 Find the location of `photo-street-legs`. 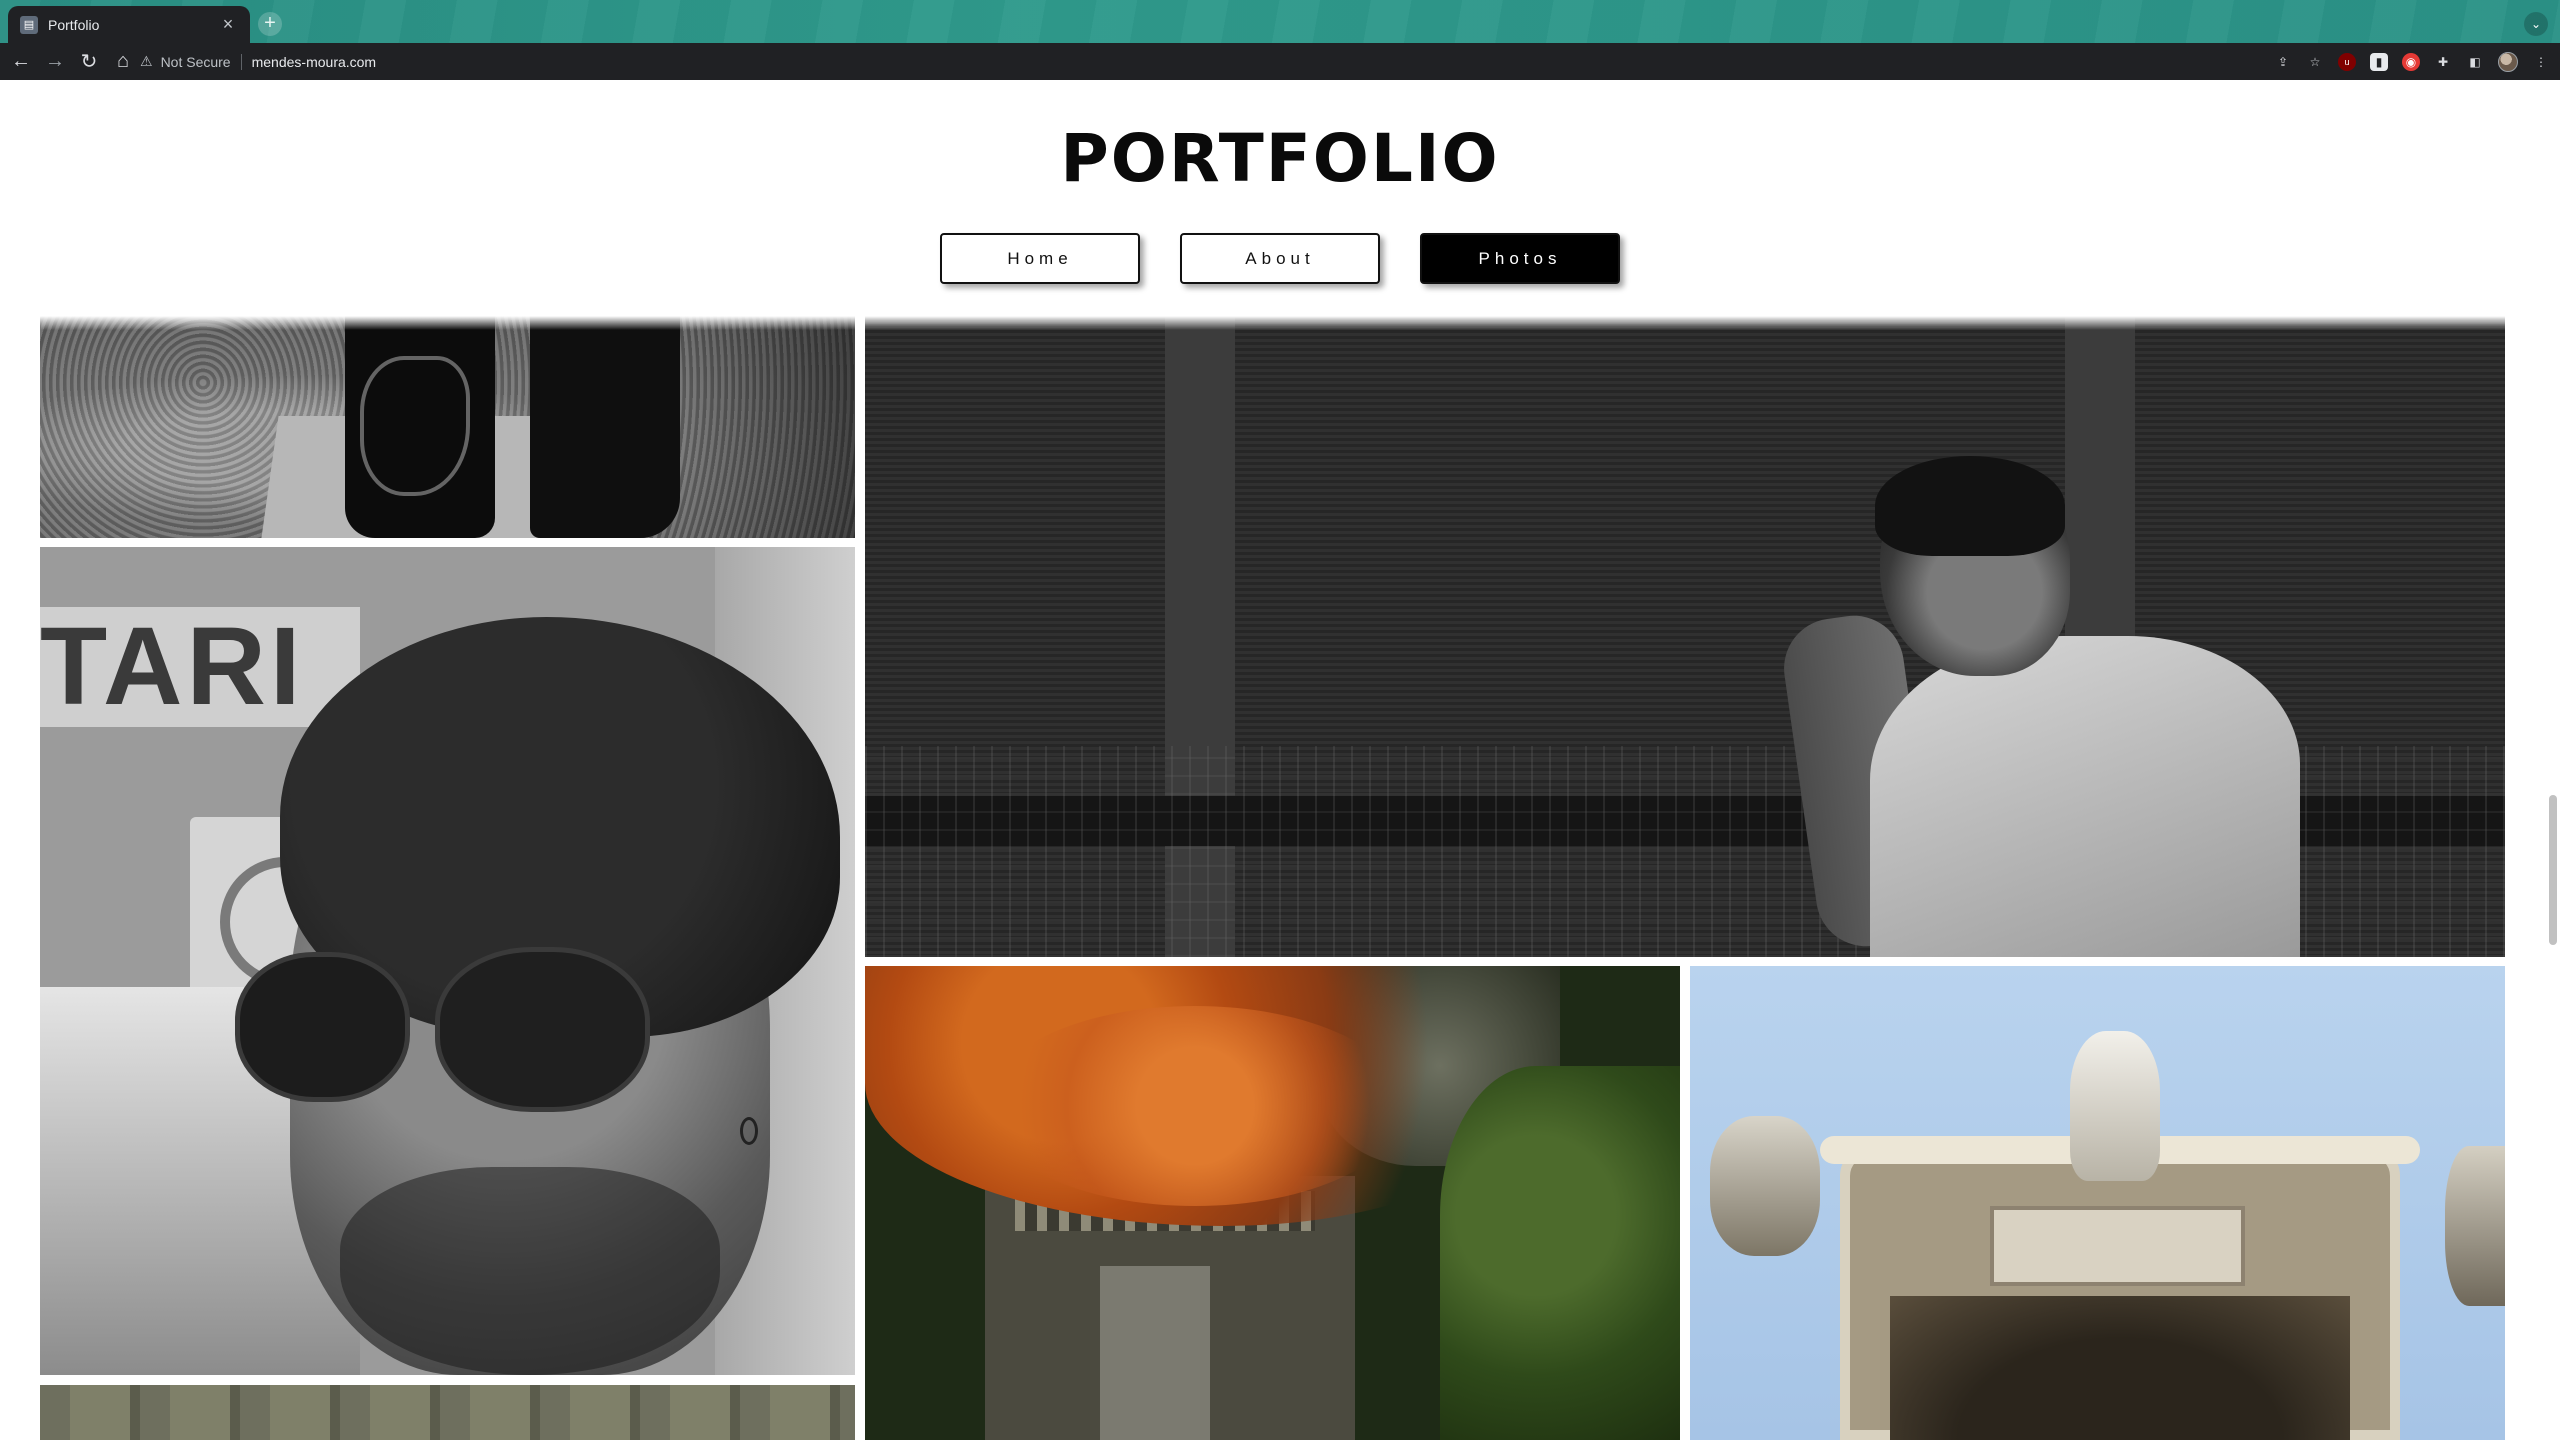

photo-street-legs is located at coordinates (447, 427).